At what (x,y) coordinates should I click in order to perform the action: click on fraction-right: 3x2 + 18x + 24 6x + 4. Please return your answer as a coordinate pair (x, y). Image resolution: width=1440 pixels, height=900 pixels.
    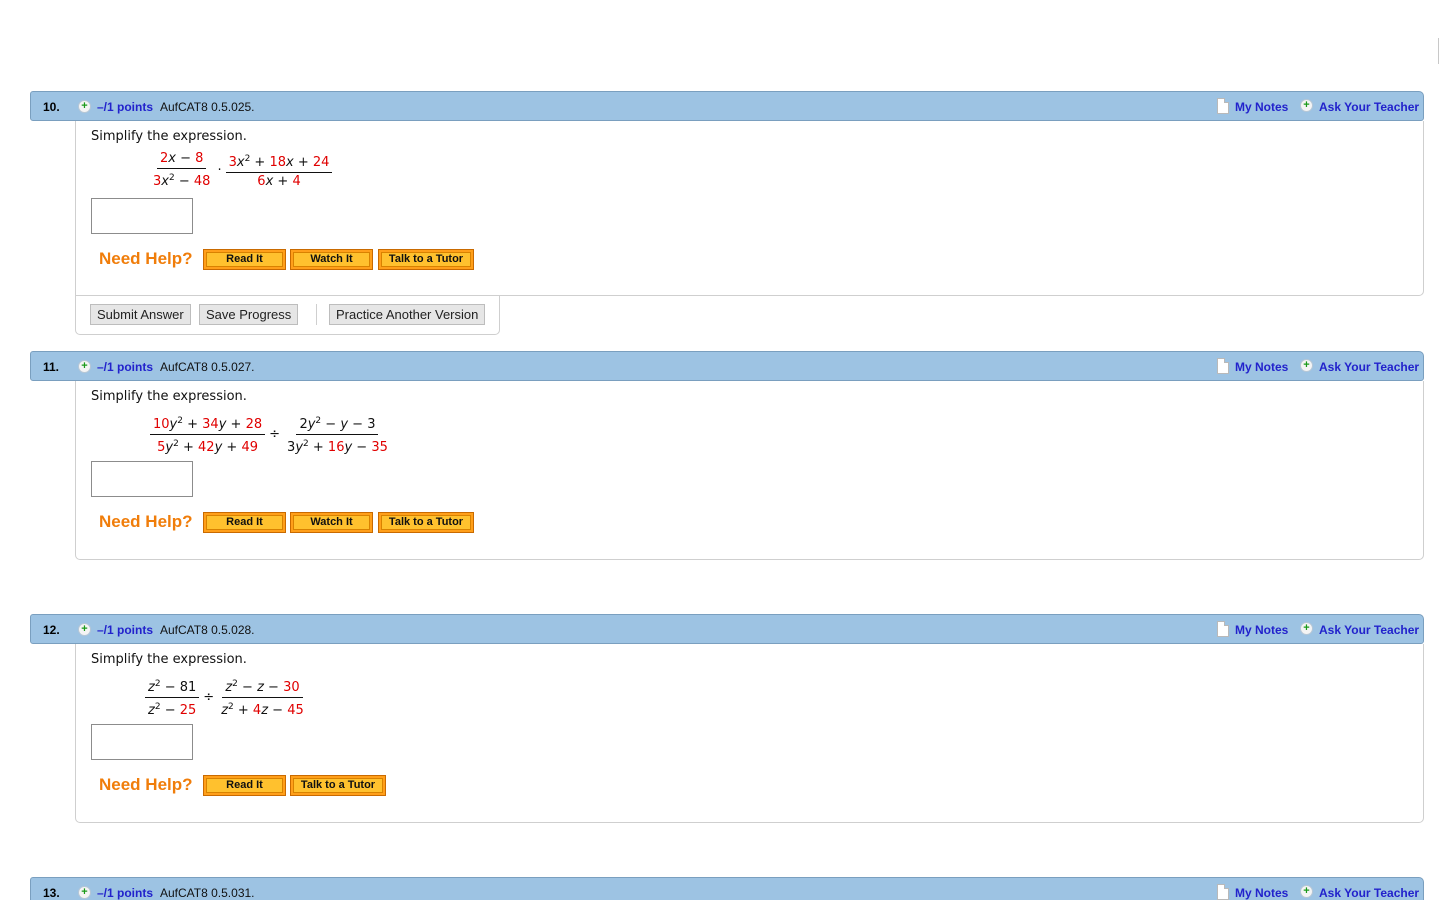
    Looking at the image, I should click on (279, 170).